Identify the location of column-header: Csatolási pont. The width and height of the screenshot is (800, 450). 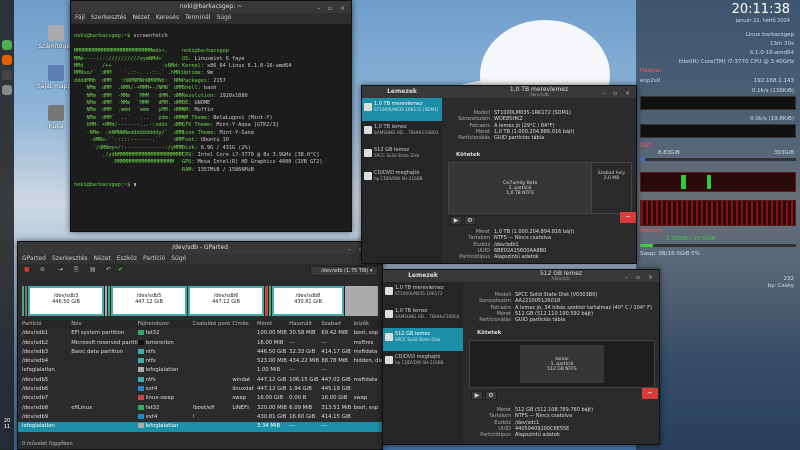
(213, 324).